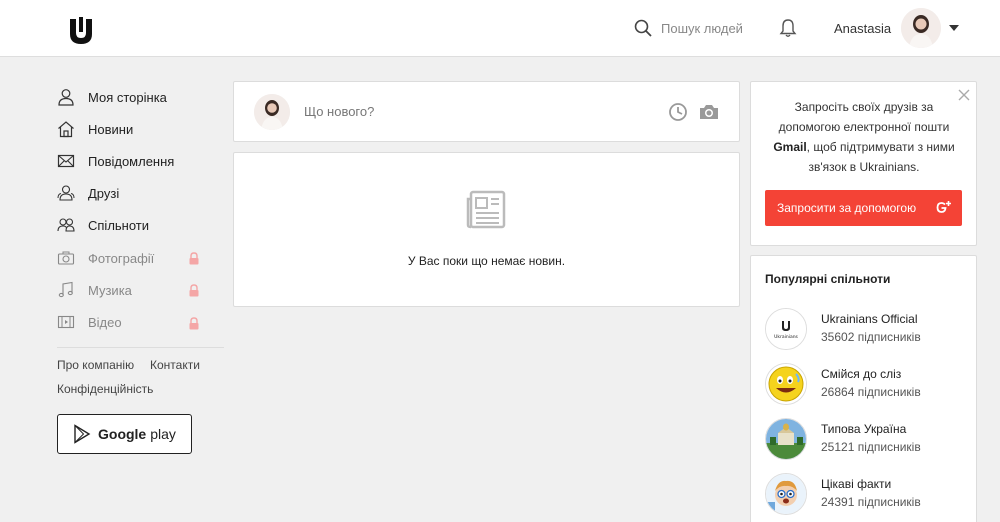  I want to click on community-item: Типова Україна 25121 підписників, so click(865, 440).